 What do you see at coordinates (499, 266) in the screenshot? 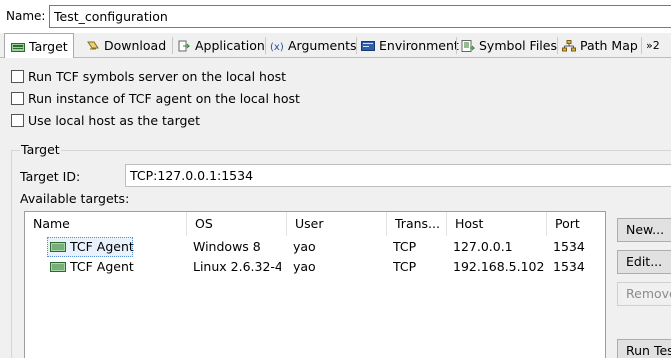
I see `cell-host: 192.168.5.102` at bounding box center [499, 266].